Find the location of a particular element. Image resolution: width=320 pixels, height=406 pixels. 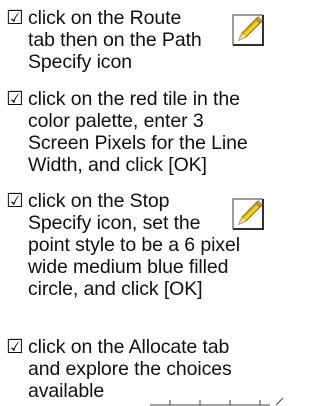

instruction-line: ☑ click on the red tile in the is located at coordinates (127, 99).